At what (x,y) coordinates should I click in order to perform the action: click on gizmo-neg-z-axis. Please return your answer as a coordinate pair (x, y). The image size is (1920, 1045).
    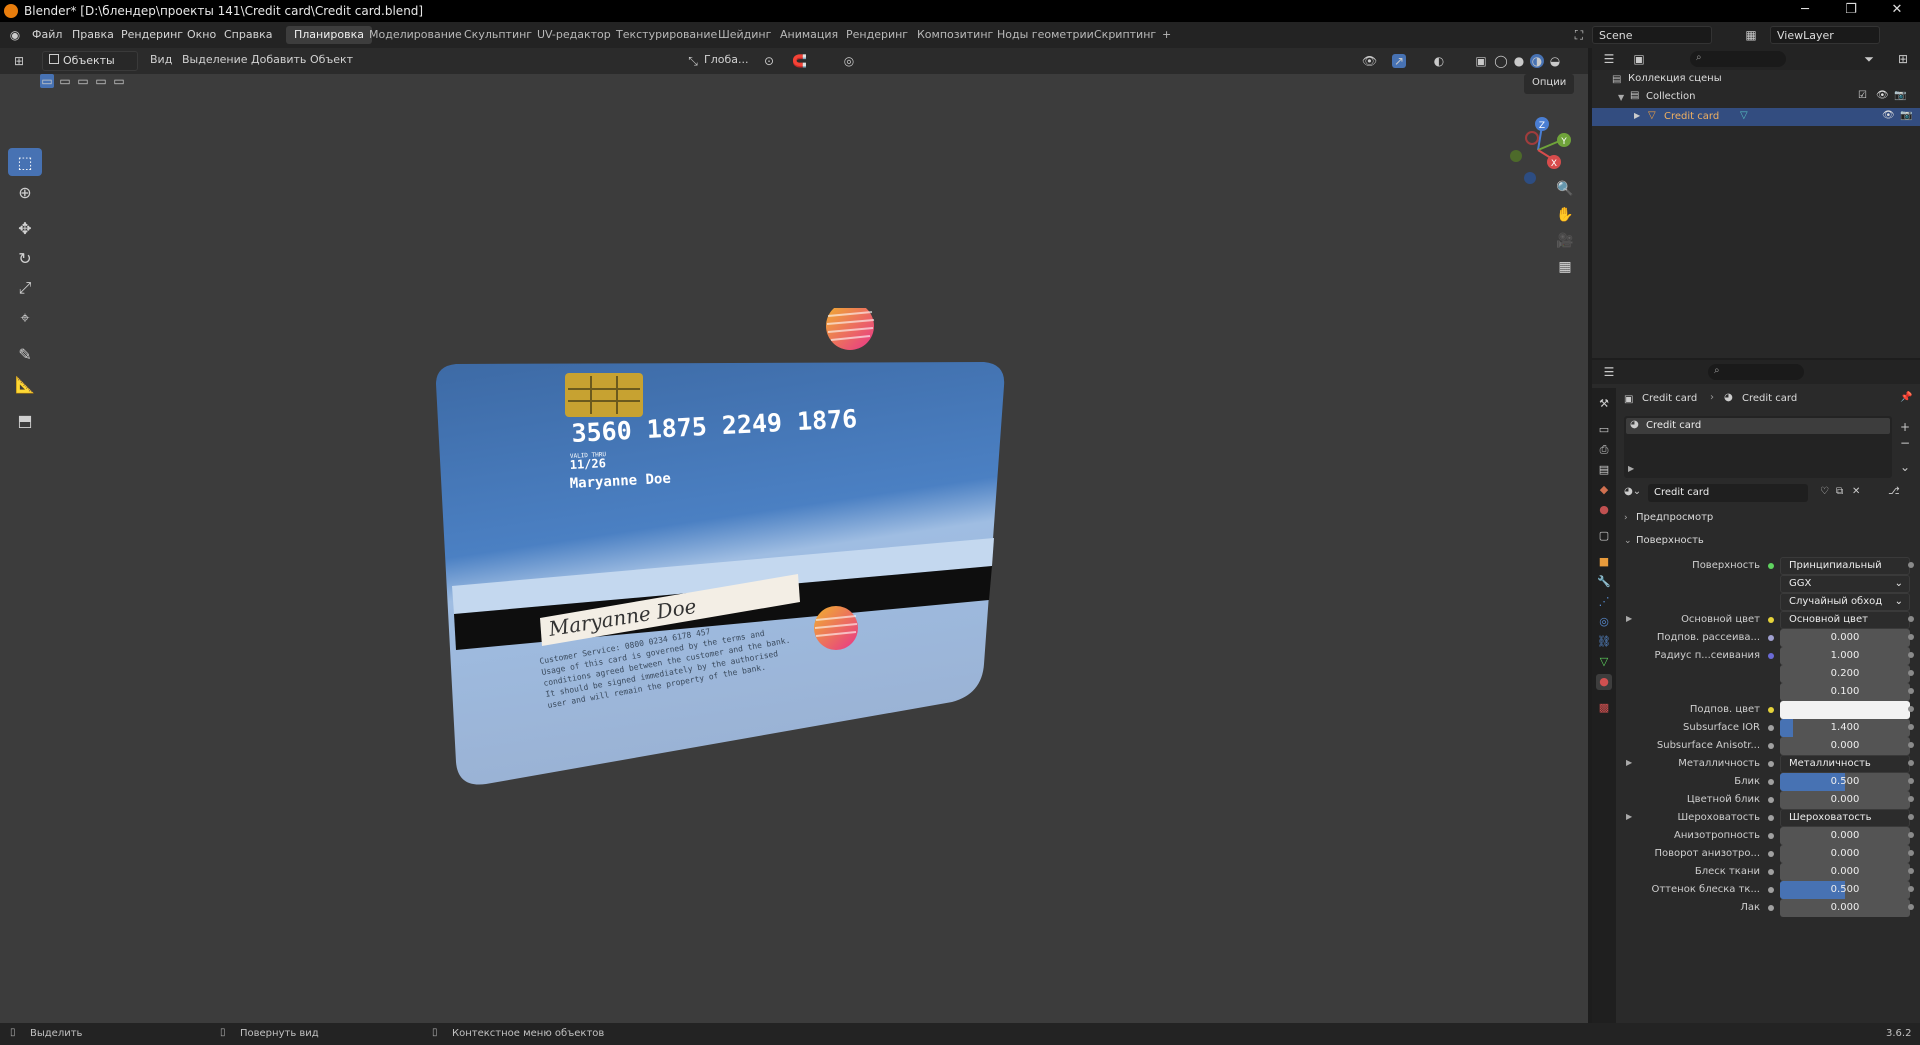
    Looking at the image, I should click on (1530, 178).